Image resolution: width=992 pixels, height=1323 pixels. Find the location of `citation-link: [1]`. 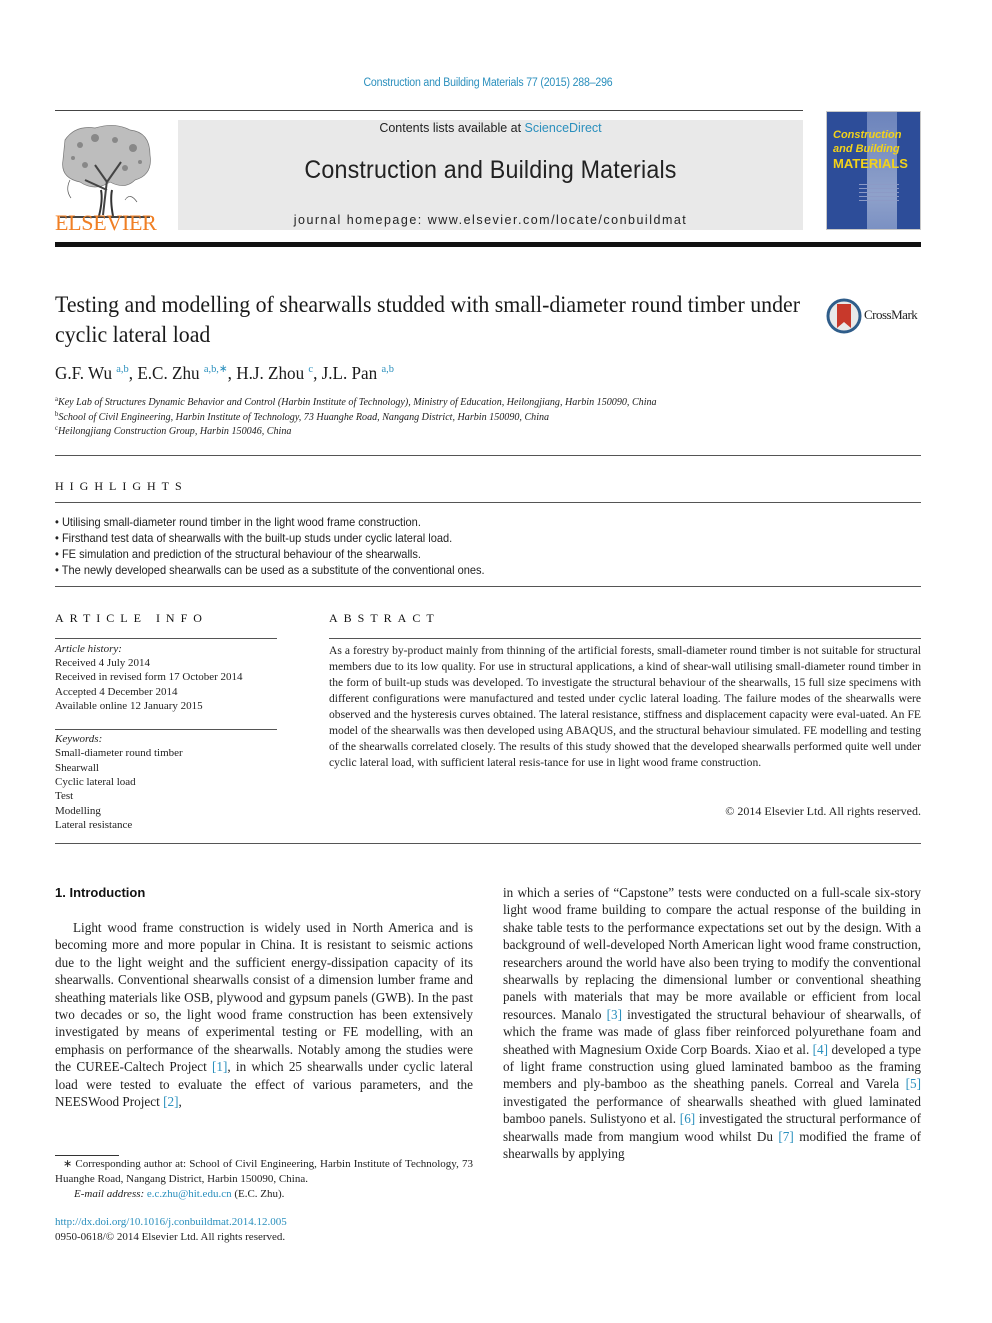

citation-link: [1] is located at coordinates (219, 1066).